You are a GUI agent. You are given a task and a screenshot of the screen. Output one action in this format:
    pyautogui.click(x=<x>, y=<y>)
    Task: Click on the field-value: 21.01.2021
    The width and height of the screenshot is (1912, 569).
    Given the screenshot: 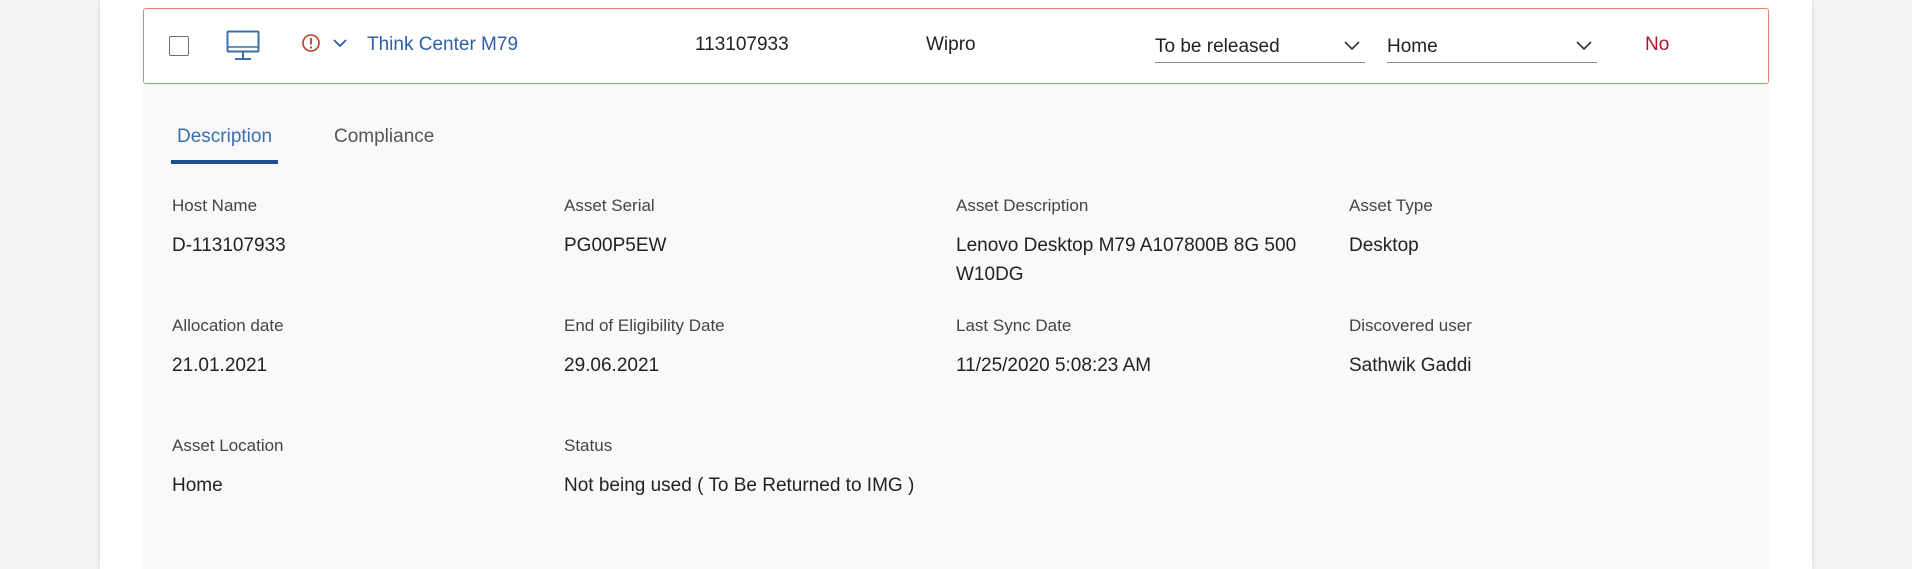 What is the action you would take?
    pyautogui.click(x=220, y=365)
    